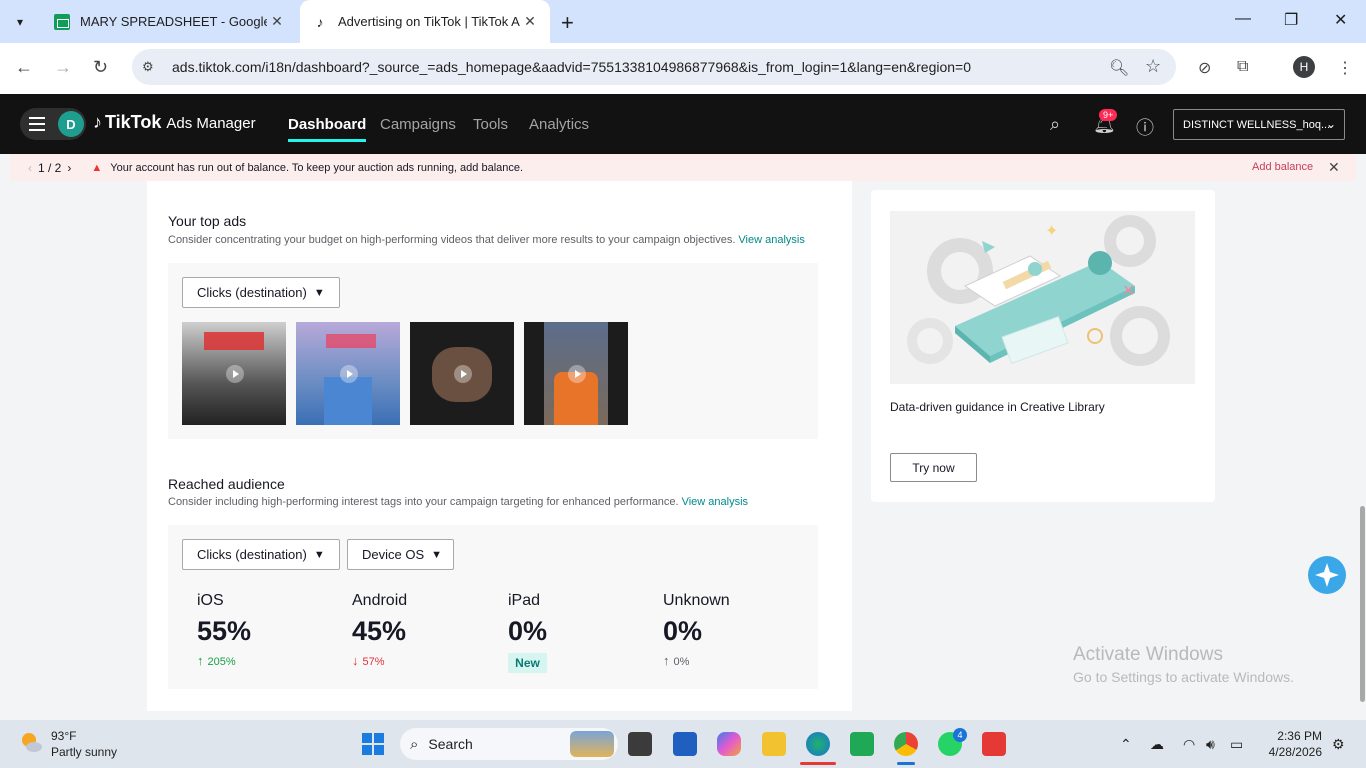 This screenshot has height=768, width=1366. What do you see at coordinates (1345, 68) in the screenshot?
I see `more-menu-icon: ⋮` at bounding box center [1345, 68].